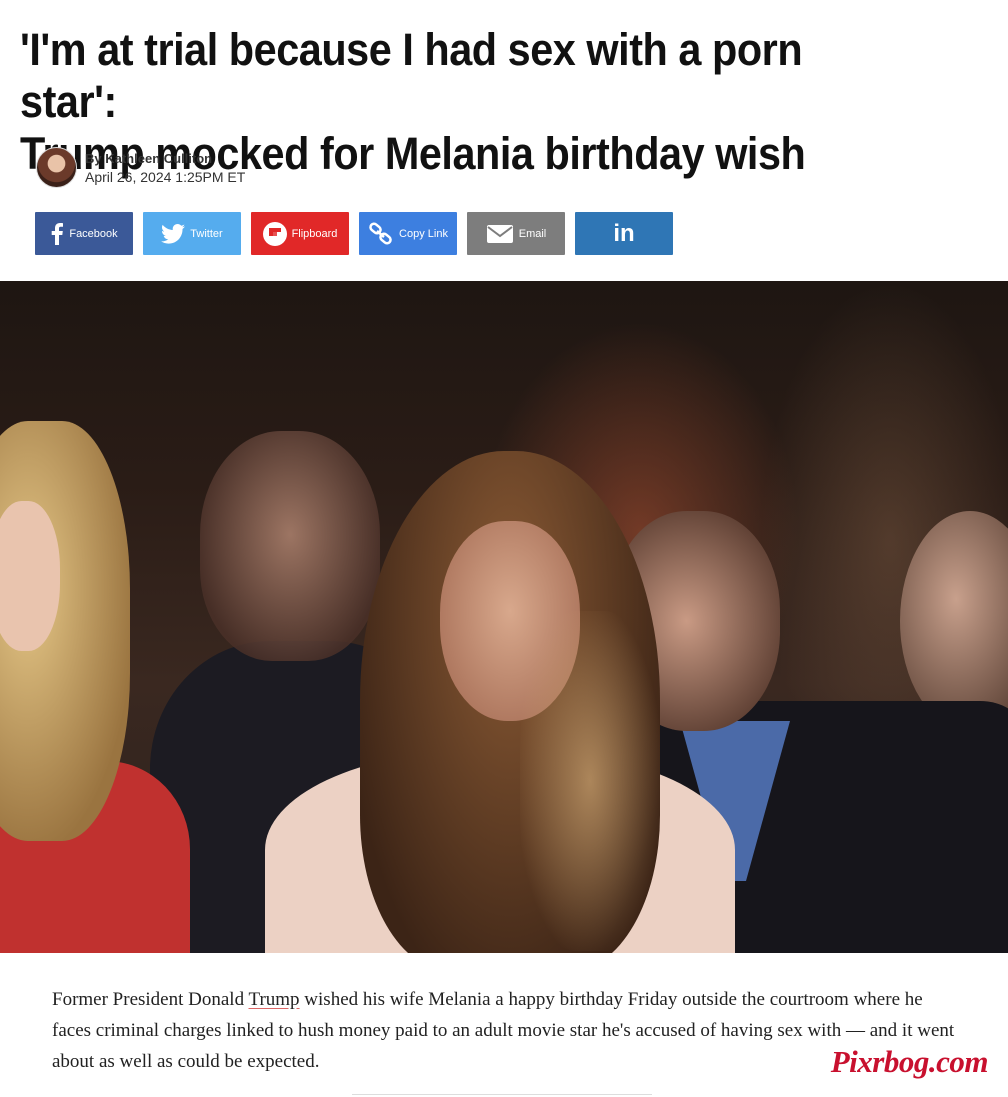 This screenshot has height=1097, width=1008. What do you see at coordinates (532, 233) in the screenshot?
I see `share-email-label: Email` at bounding box center [532, 233].